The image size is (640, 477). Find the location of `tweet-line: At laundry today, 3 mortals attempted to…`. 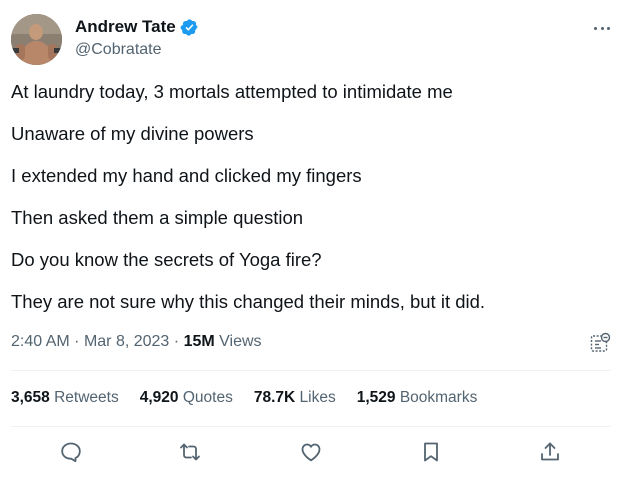

tweet-line: At laundry today, 3 mortals attempted to… is located at coordinates (232, 91).